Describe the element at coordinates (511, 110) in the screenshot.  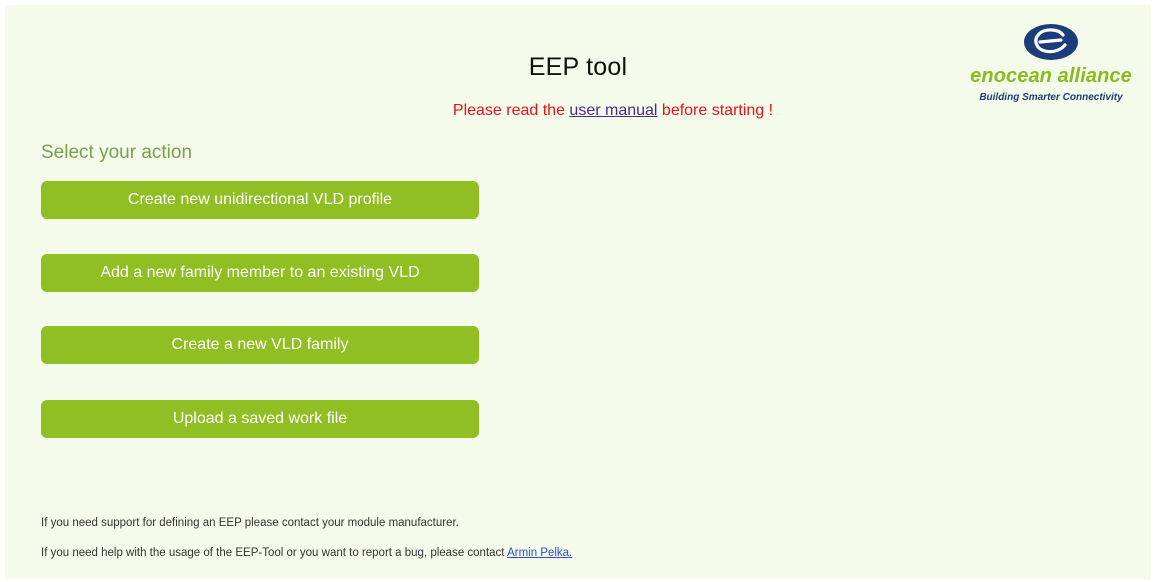
I see `notice-prefix: Please read the` at that location.